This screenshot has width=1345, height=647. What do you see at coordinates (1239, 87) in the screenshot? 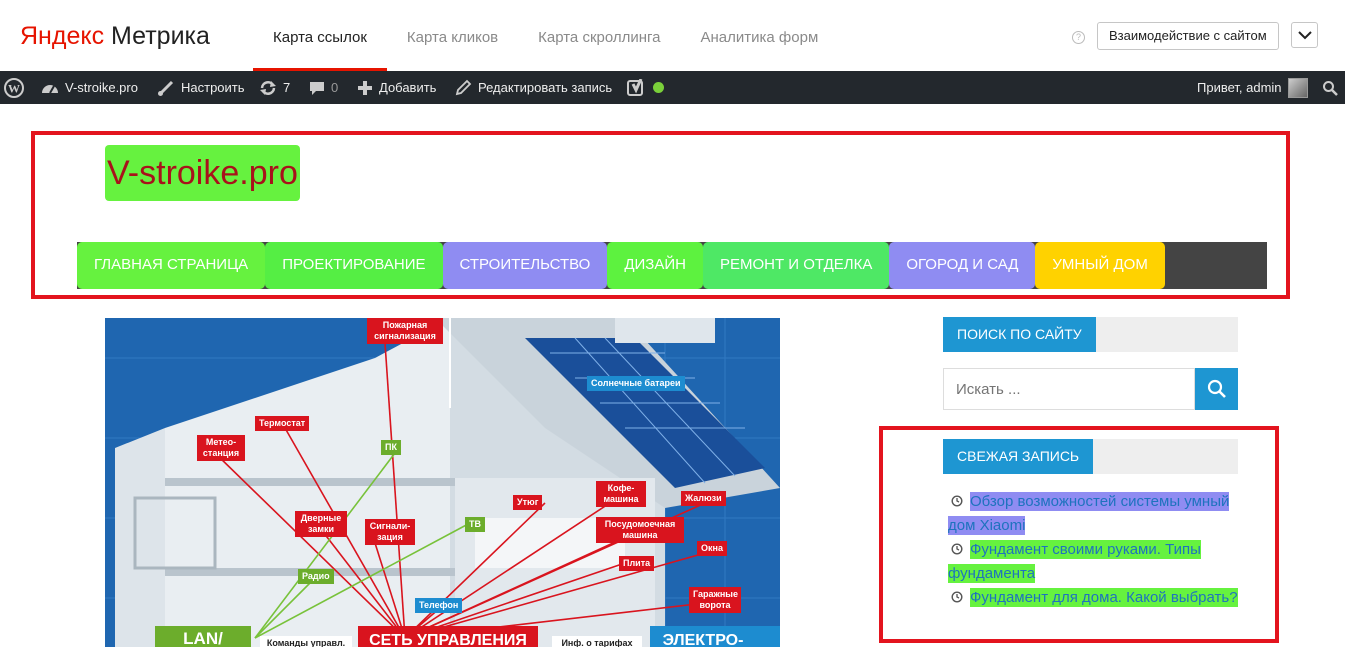
I see `greeting: Привет, admin` at bounding box center [1239, 87].